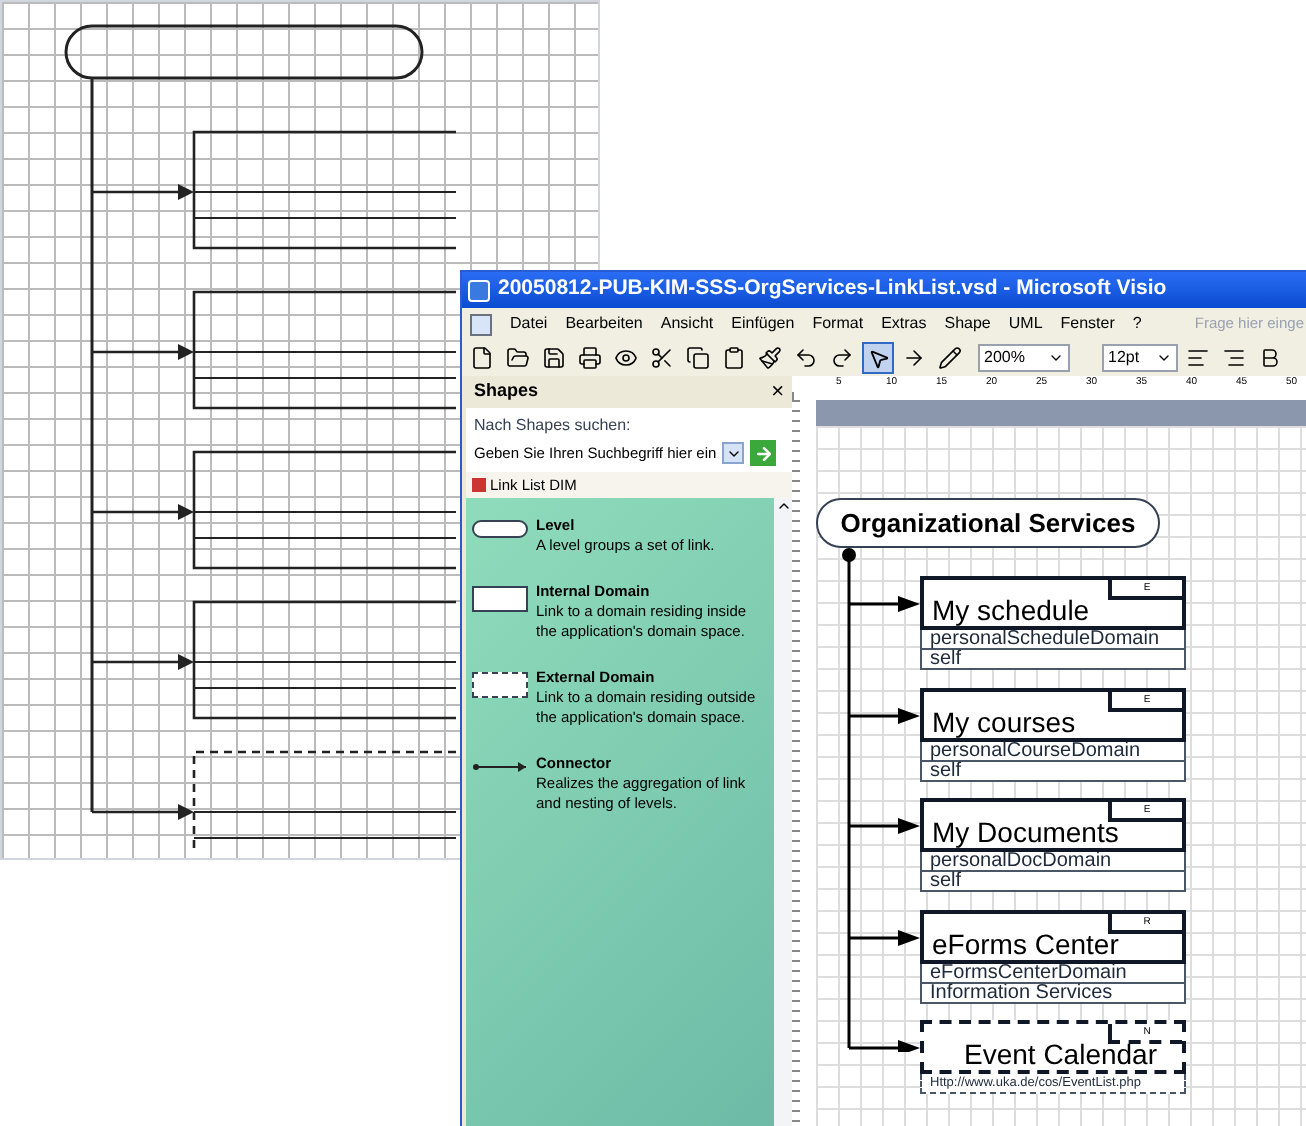 The height and width of the screenshot is (1126, 1306). Describe the element at coordinates (1053, 862) in the screenshot. I see `node-row: personalDocDomain` at that location.